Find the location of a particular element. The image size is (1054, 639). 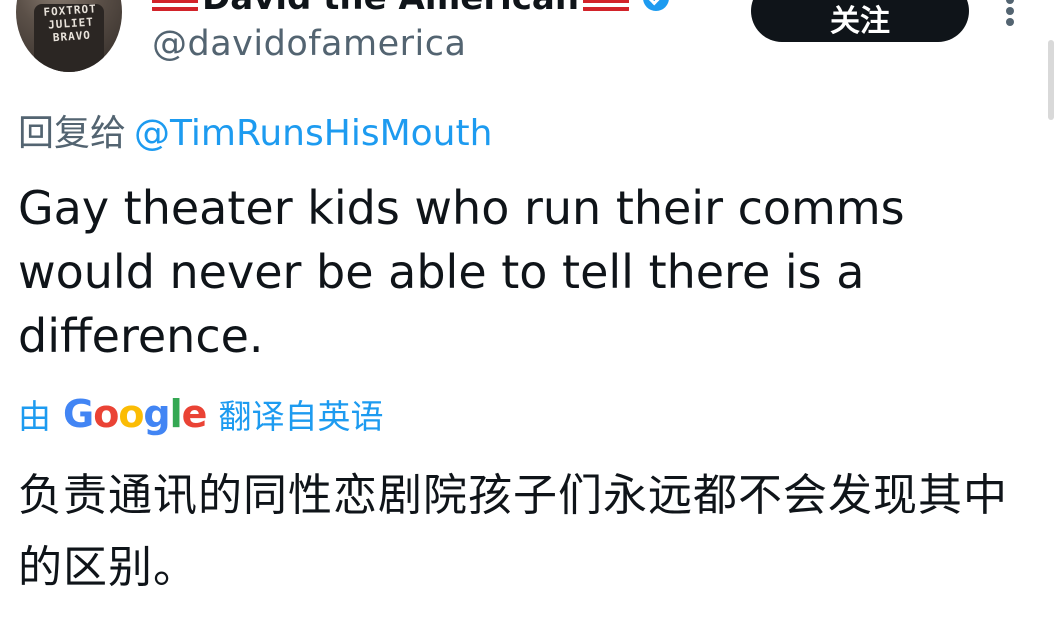

avatar: FOXTROT JULIET BRAVO is located at coordinates (69, 36).